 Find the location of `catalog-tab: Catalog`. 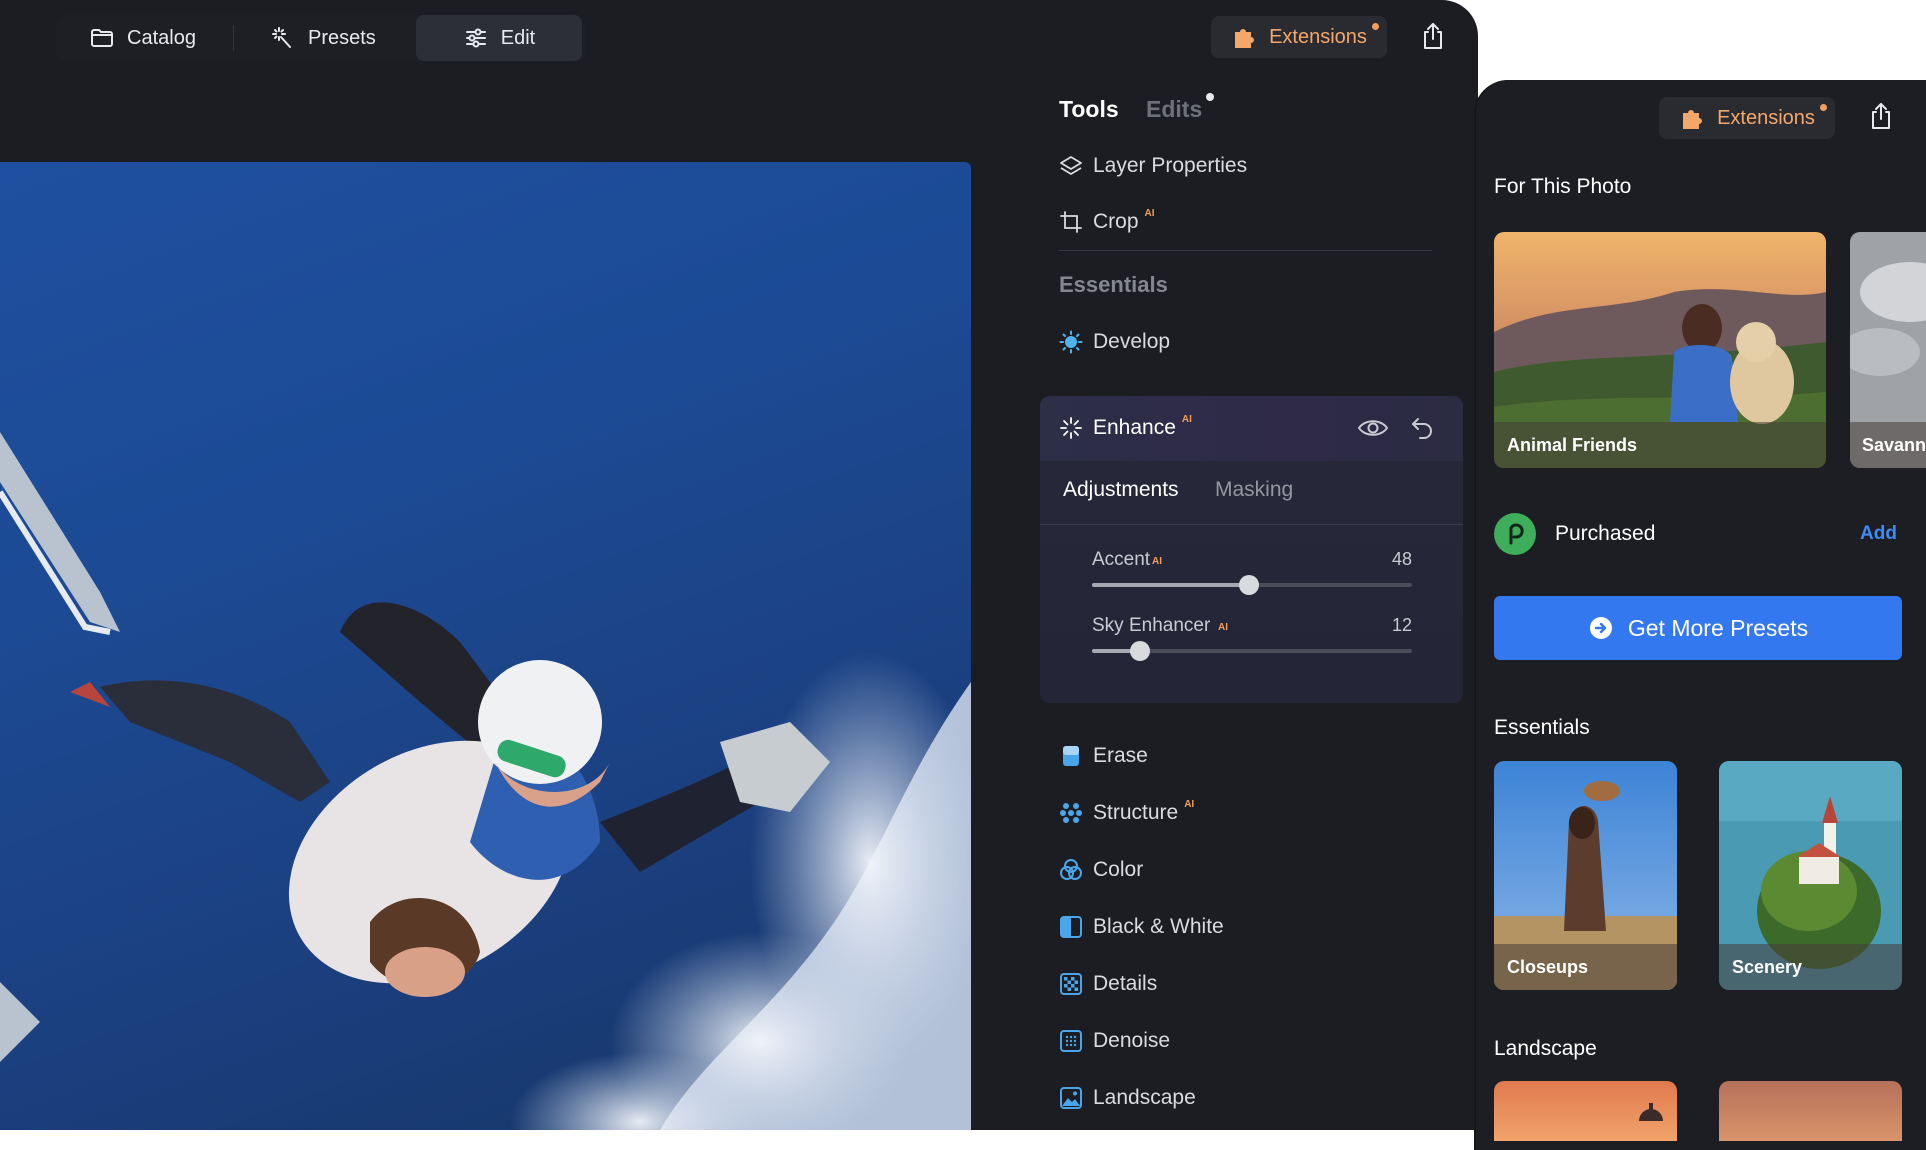

catalog-tab: Catalog is located at coordinates (142, 38).